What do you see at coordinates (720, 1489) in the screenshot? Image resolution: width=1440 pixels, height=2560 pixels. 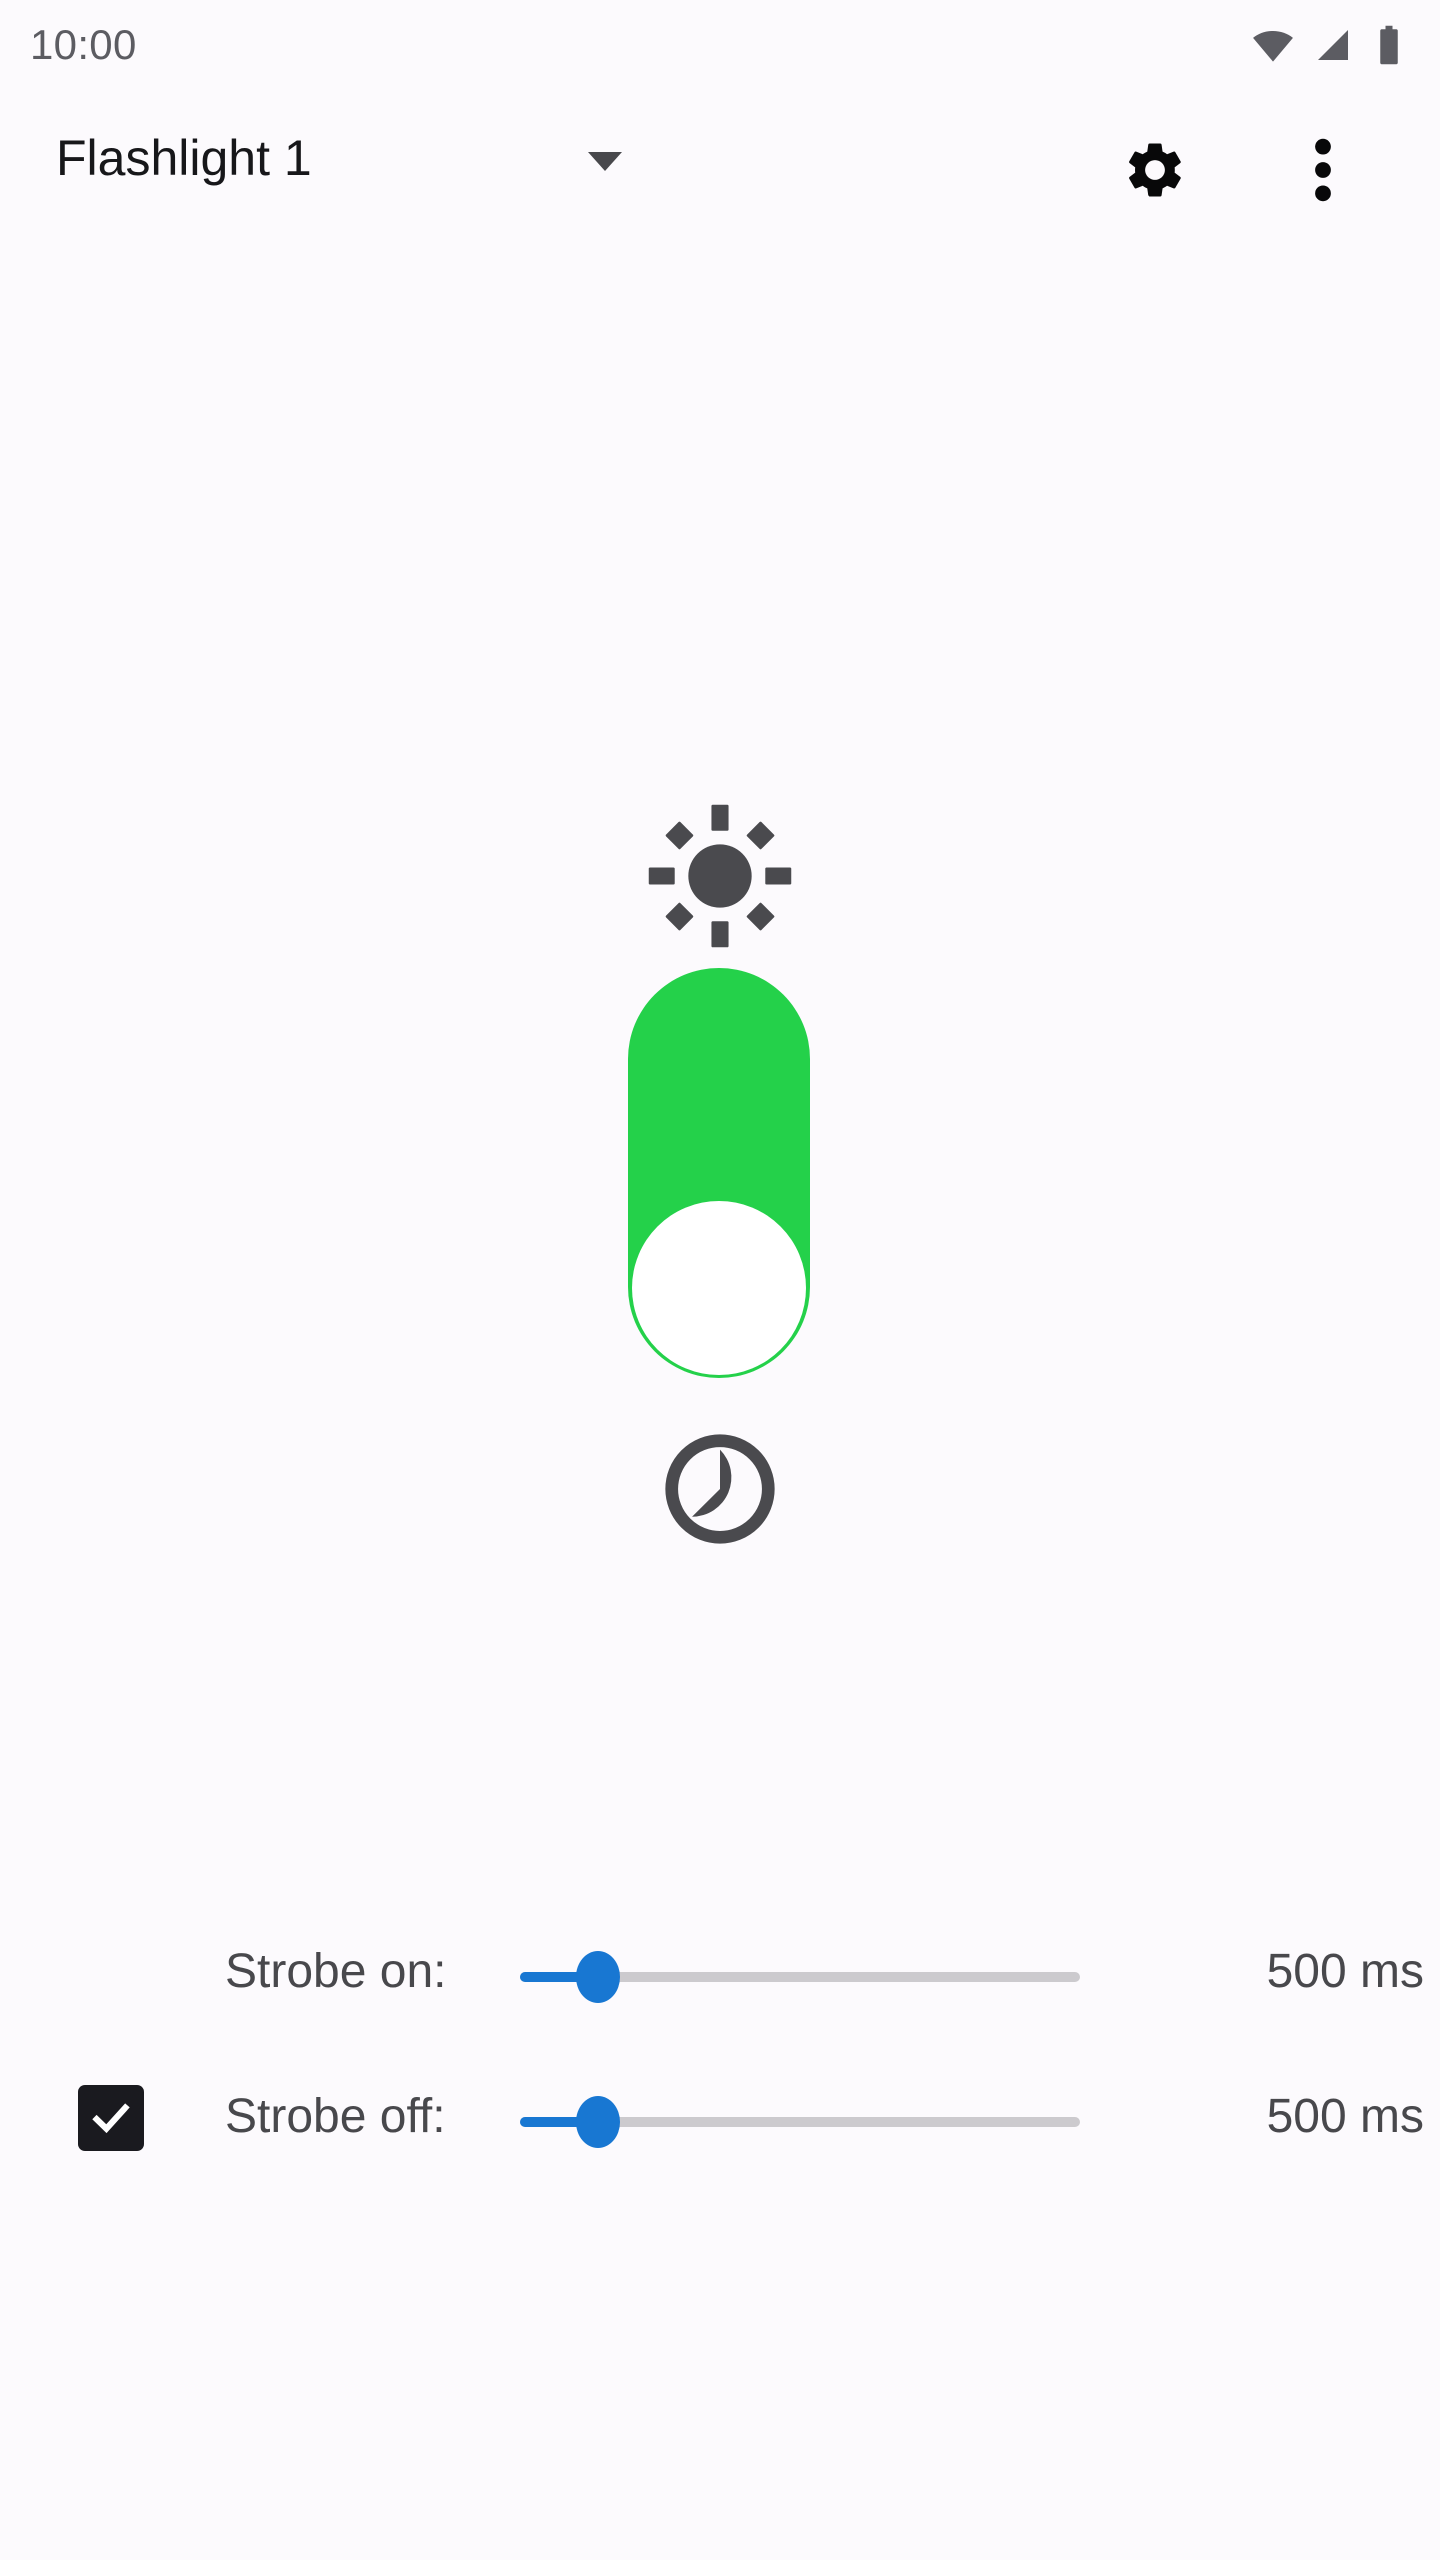 I see `brightness-medium-icon` at bounding box center [720, 1489].